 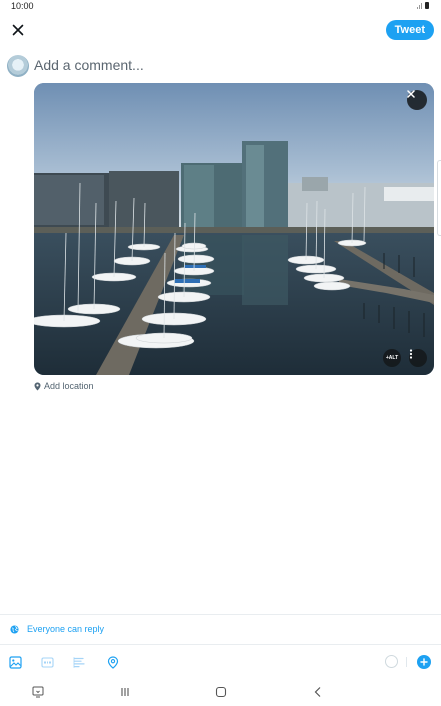 I want to click on add-location: Add location, so click(x=64, y=386).